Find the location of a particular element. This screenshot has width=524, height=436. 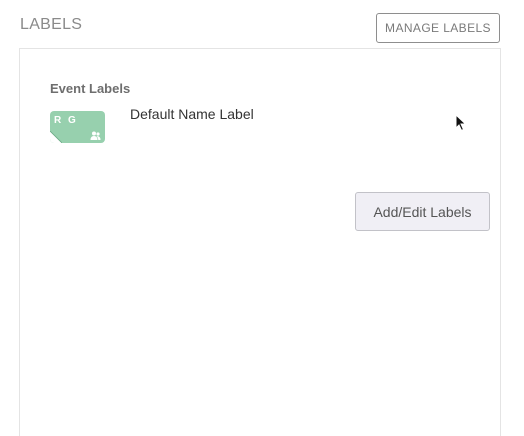

folded-corner-icon is located at coordinates (56, 137).